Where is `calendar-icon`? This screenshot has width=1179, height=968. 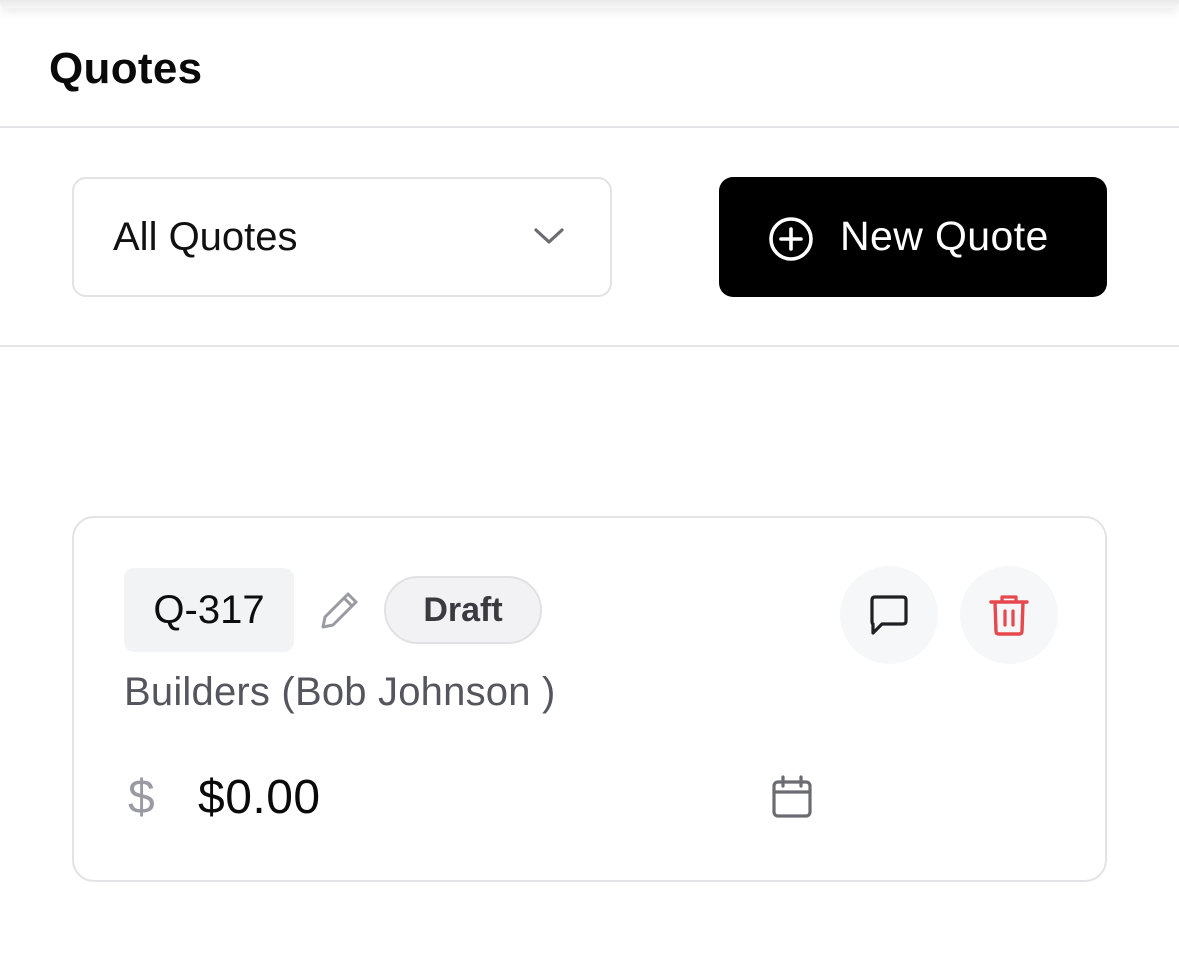 calendar-icon is located at coordinates (792, 796).